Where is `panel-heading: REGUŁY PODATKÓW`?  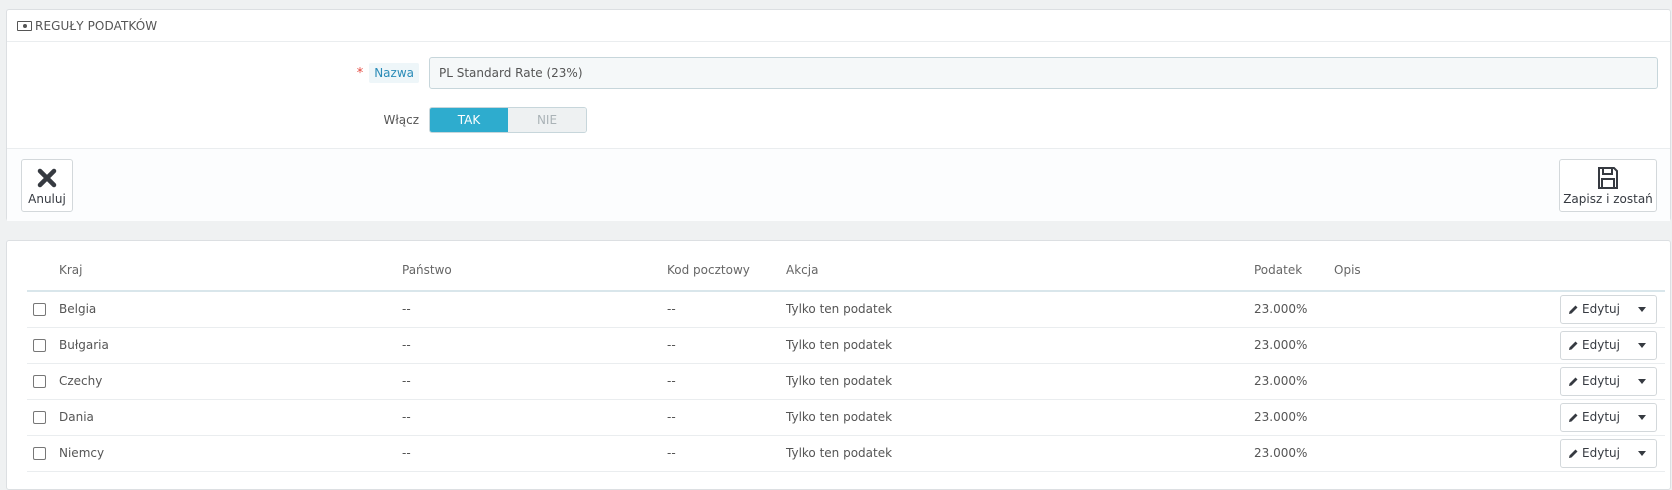 panel-heading: REGUŁY PODATKÓW is located at coordinates (838, 26).